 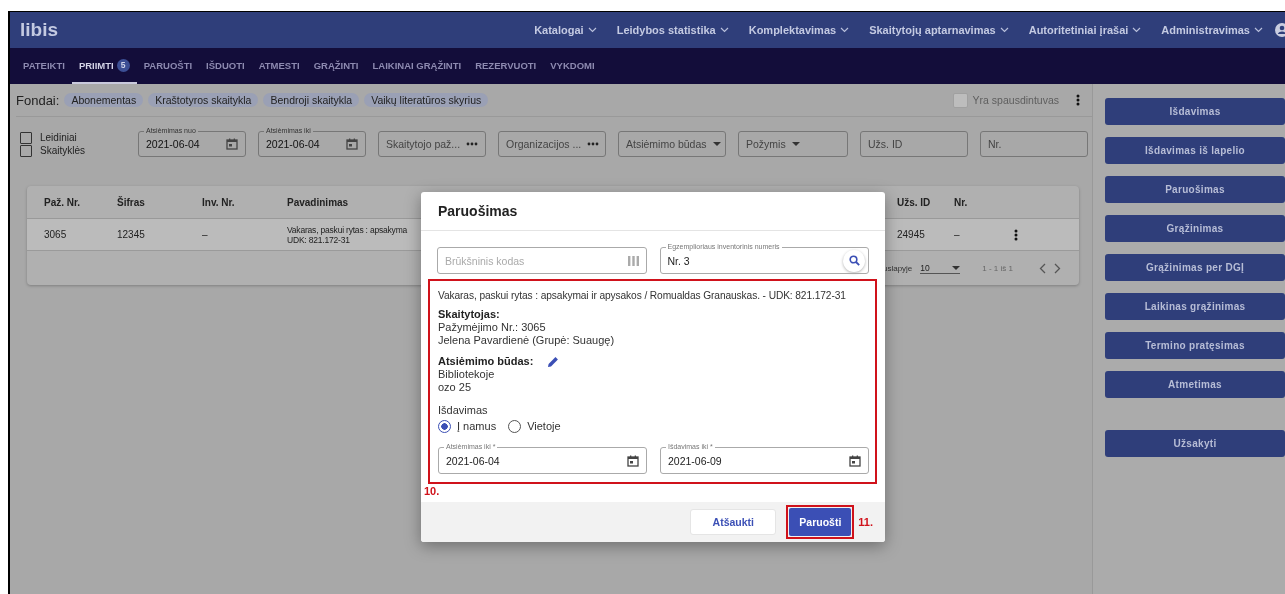 What do you see at coordinates (347, 229) in the screenshot?
I see `table-cell: Vakaras, paskui rytas : apsakyma` at bounding box center [347, 229].